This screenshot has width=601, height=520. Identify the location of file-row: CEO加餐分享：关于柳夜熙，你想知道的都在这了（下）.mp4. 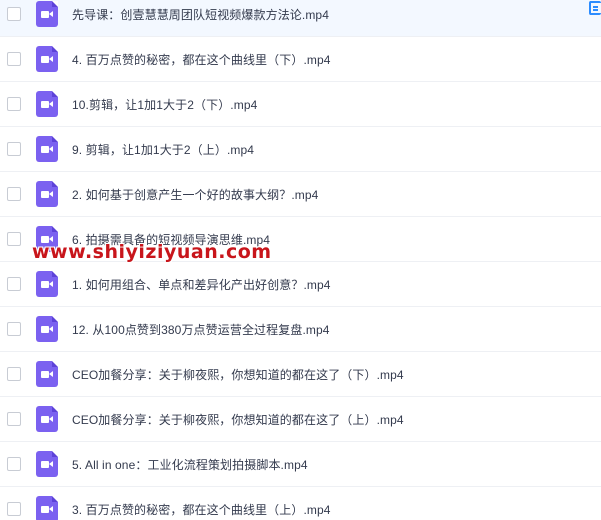
(300, 374).